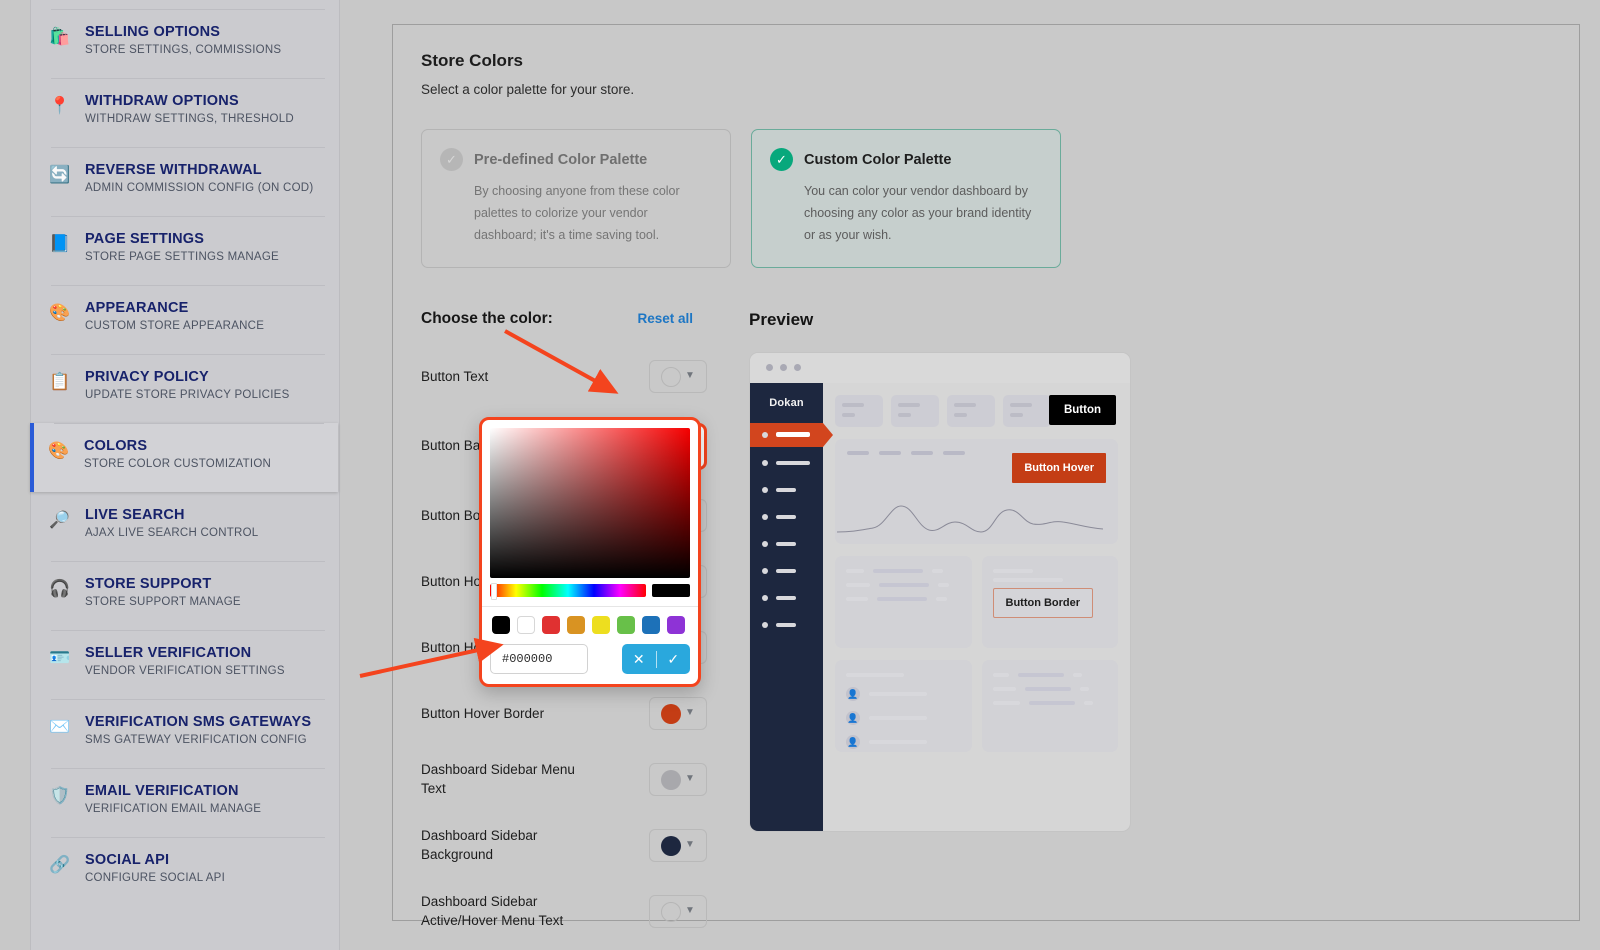 The image size is (1600, 950). I want to click on sidebar-item-appearance: 🎨 APPEARANCE CUSTOM STORE APPEARANCE, so click(185, 319).